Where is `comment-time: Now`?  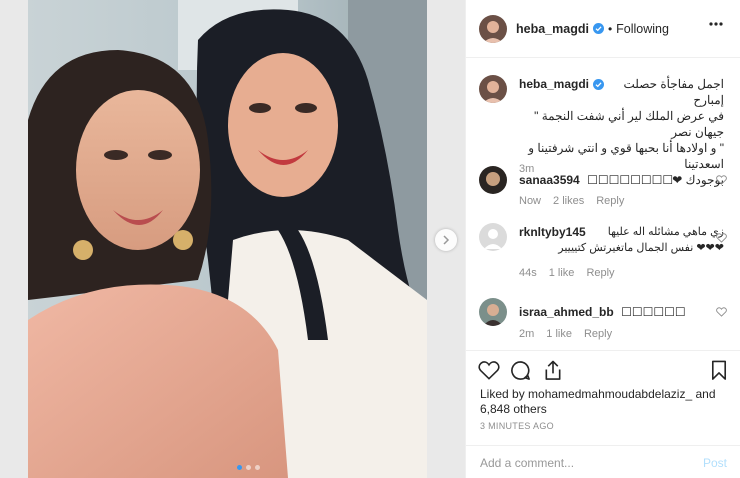 comment-time: Now is located at coordinates (530, 201).